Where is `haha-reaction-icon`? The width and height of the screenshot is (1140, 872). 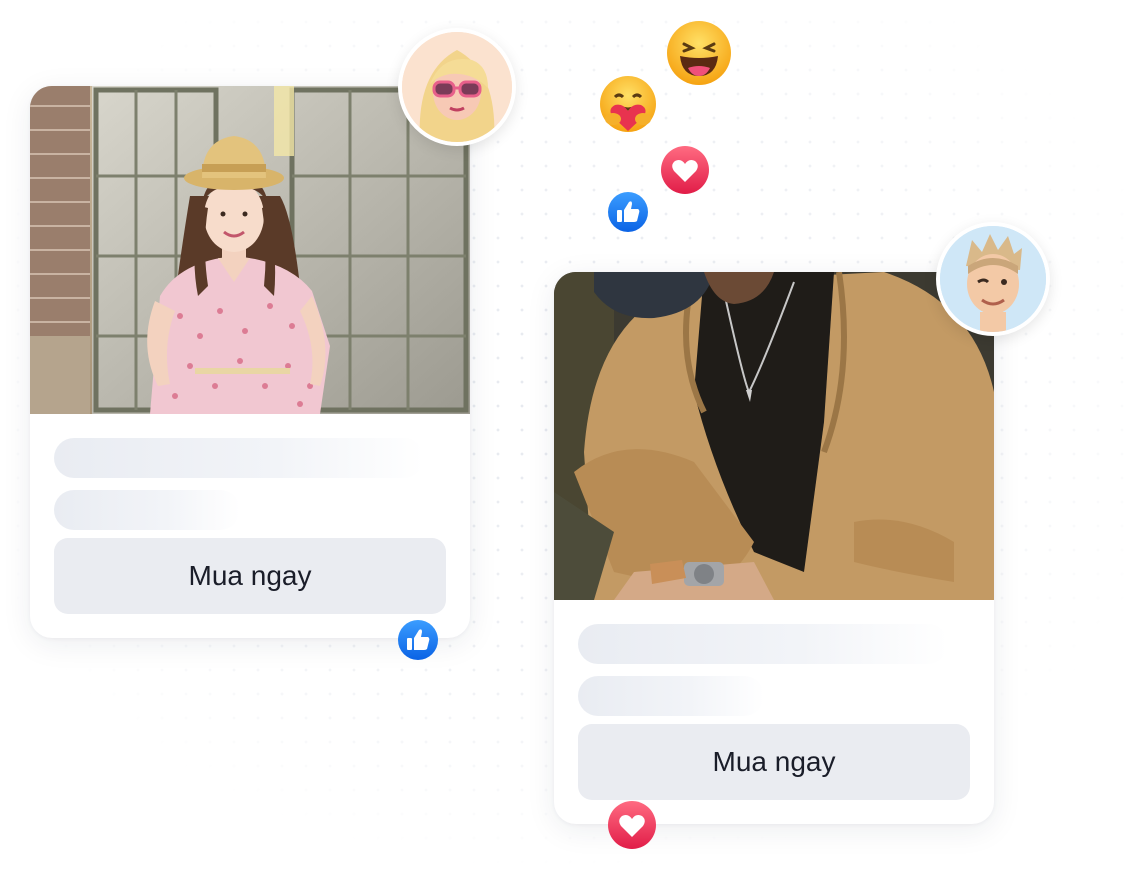
haha-reaction-icon is located at coordinates (699, 53).